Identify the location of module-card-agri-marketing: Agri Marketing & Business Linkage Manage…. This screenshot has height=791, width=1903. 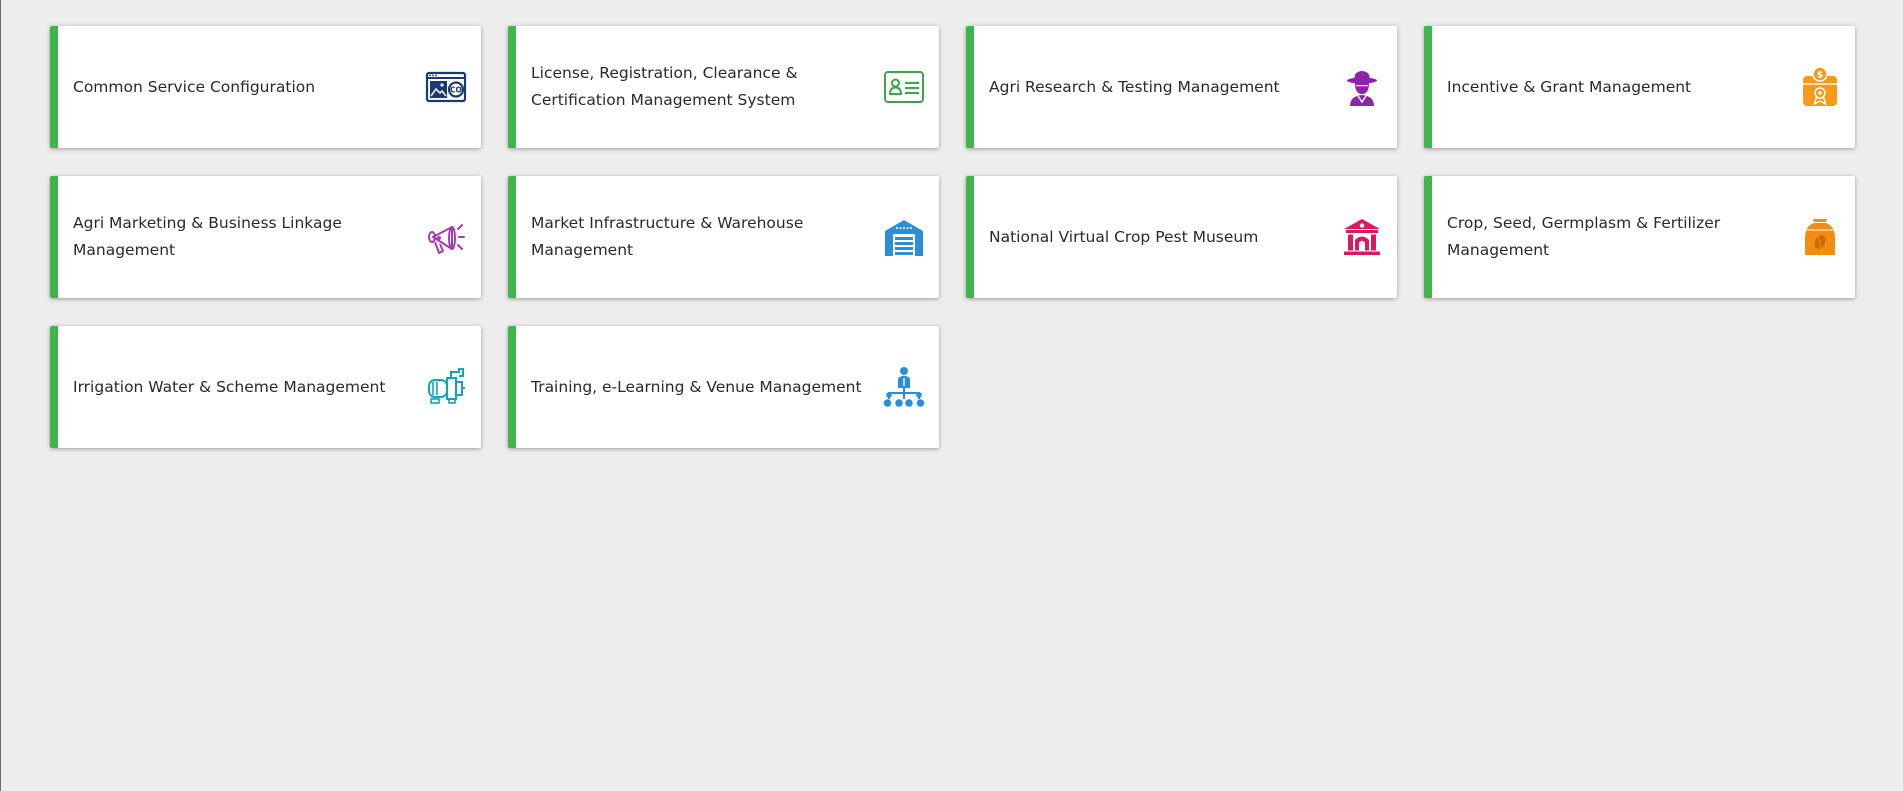
(265, 237).